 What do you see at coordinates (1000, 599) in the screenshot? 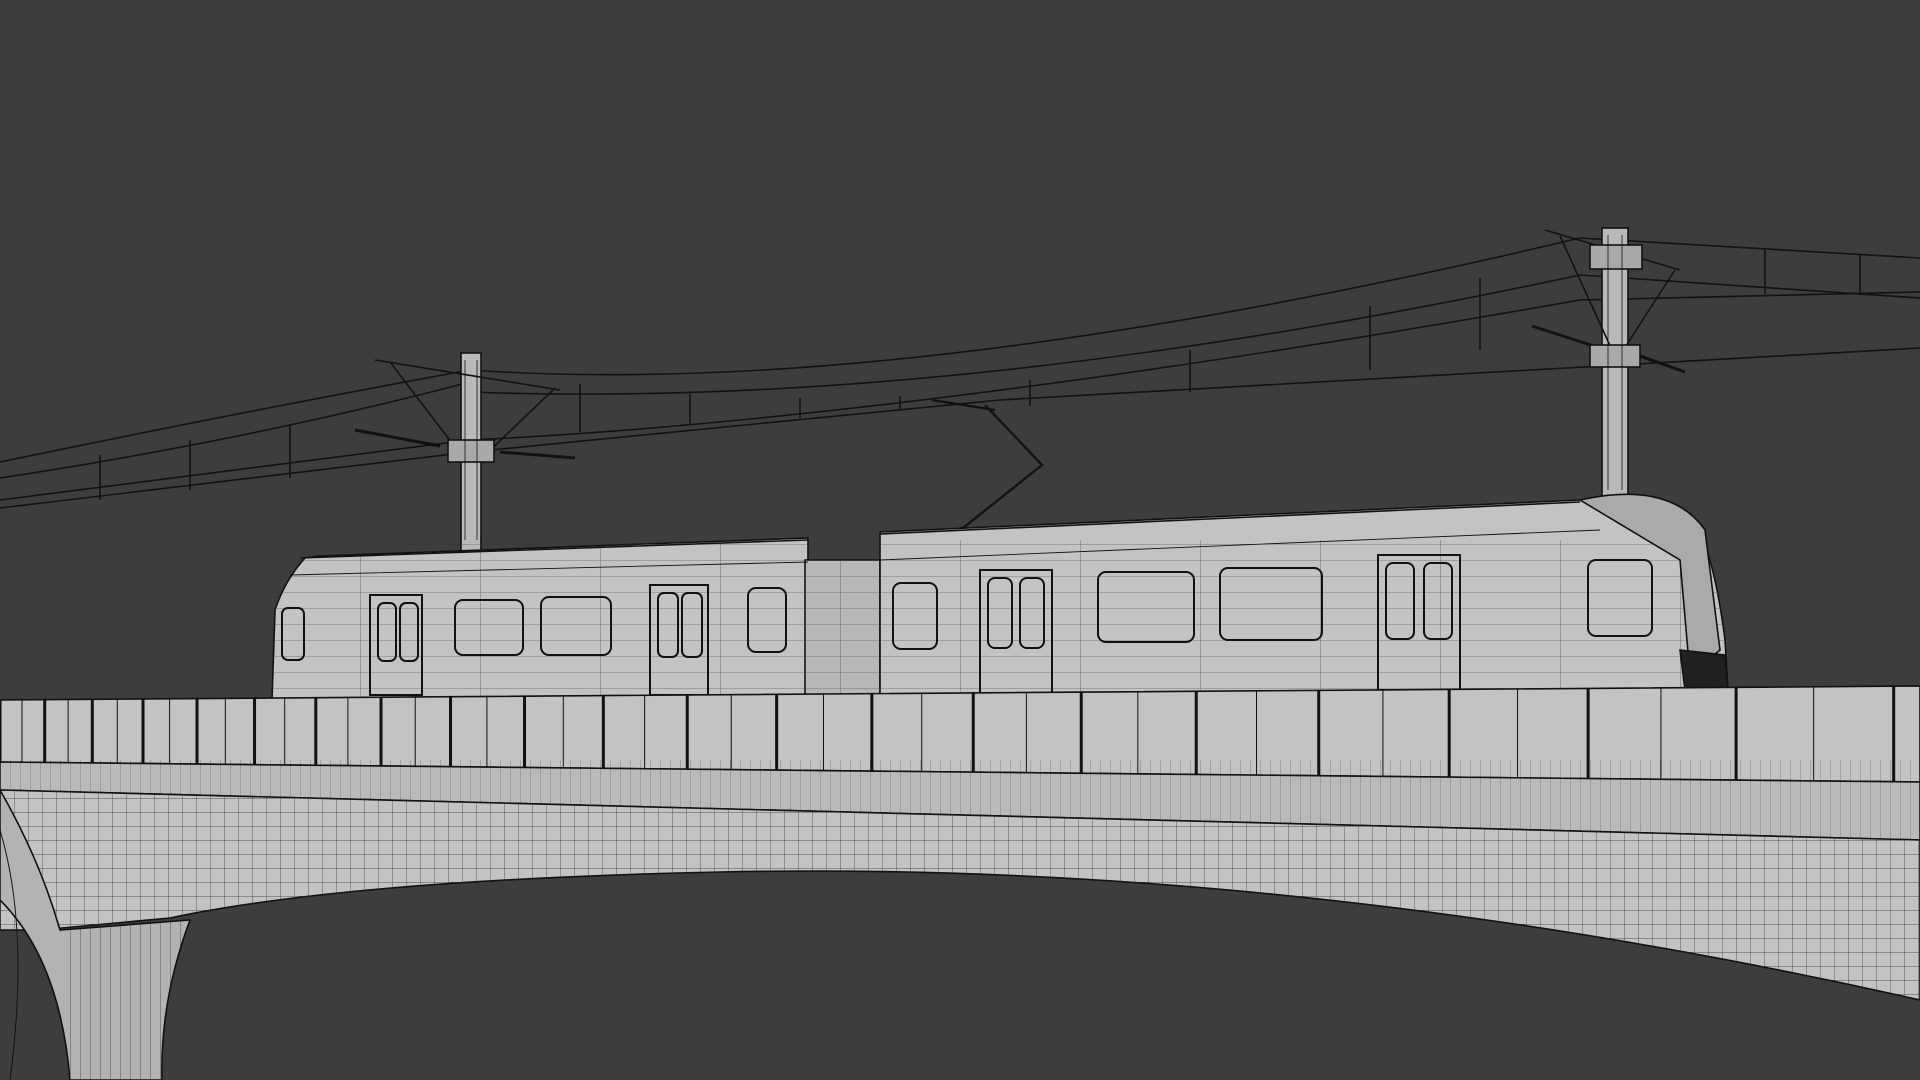
I see `train` at bounding box center [1000, 599].